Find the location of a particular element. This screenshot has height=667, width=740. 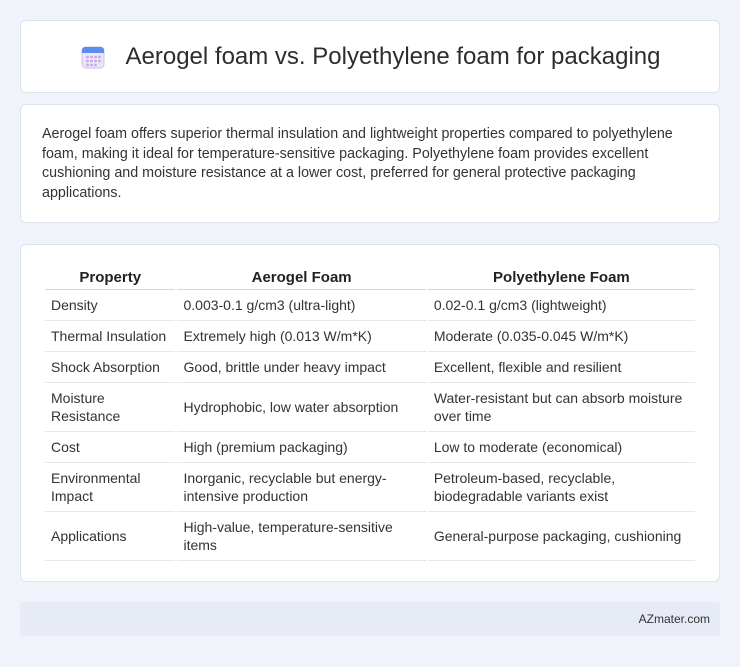

column-header-property: Property is located at coordinates (110, 277).